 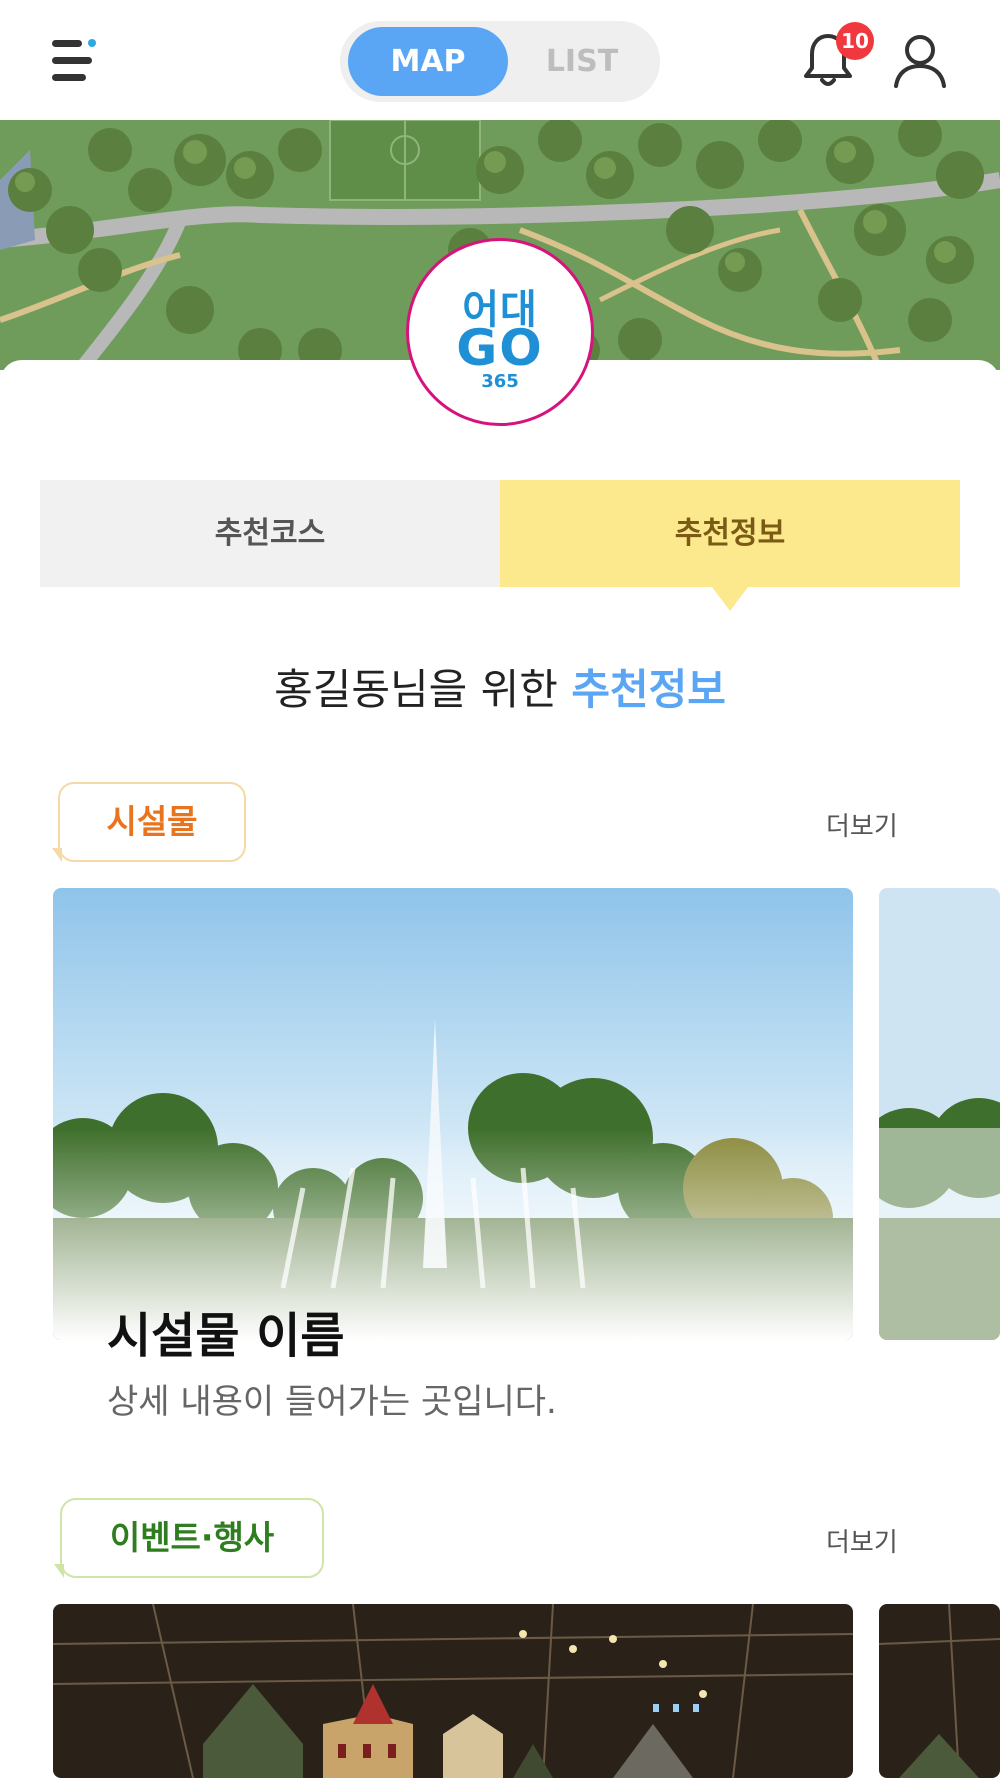 I want to click on tab-recommended-course: 추천코스, so click(x=270, y=533).